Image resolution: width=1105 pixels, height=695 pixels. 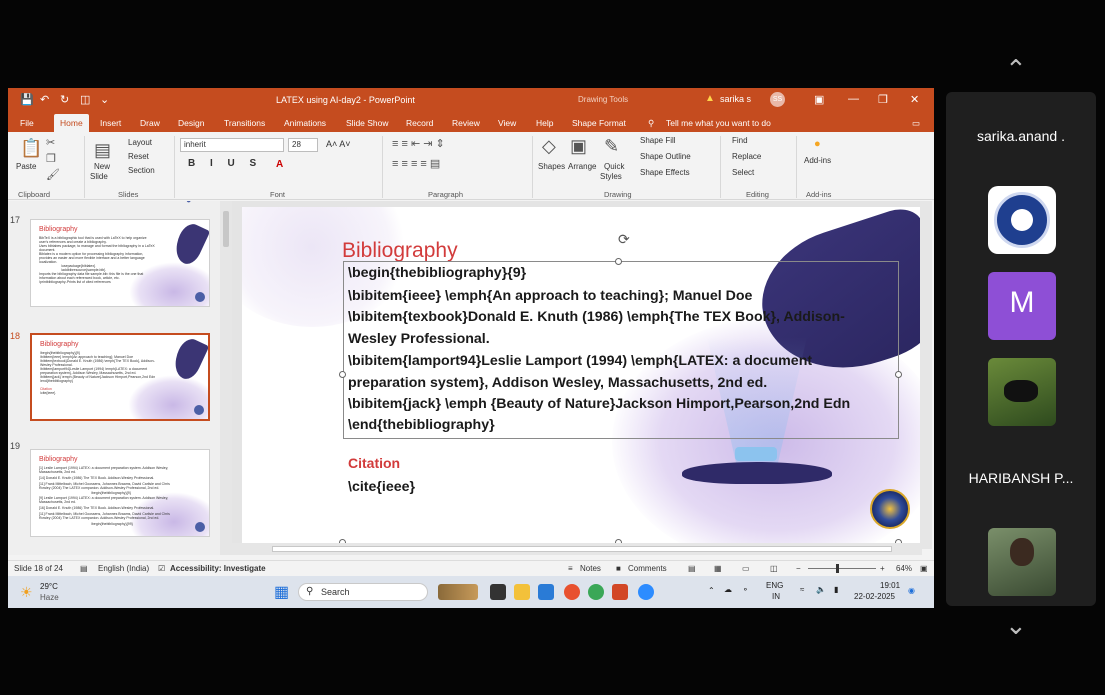 What do you see at coordinates (27, 99) in the screenshot?
I see `save-icon: 💾` at bounding box center [27, 99].